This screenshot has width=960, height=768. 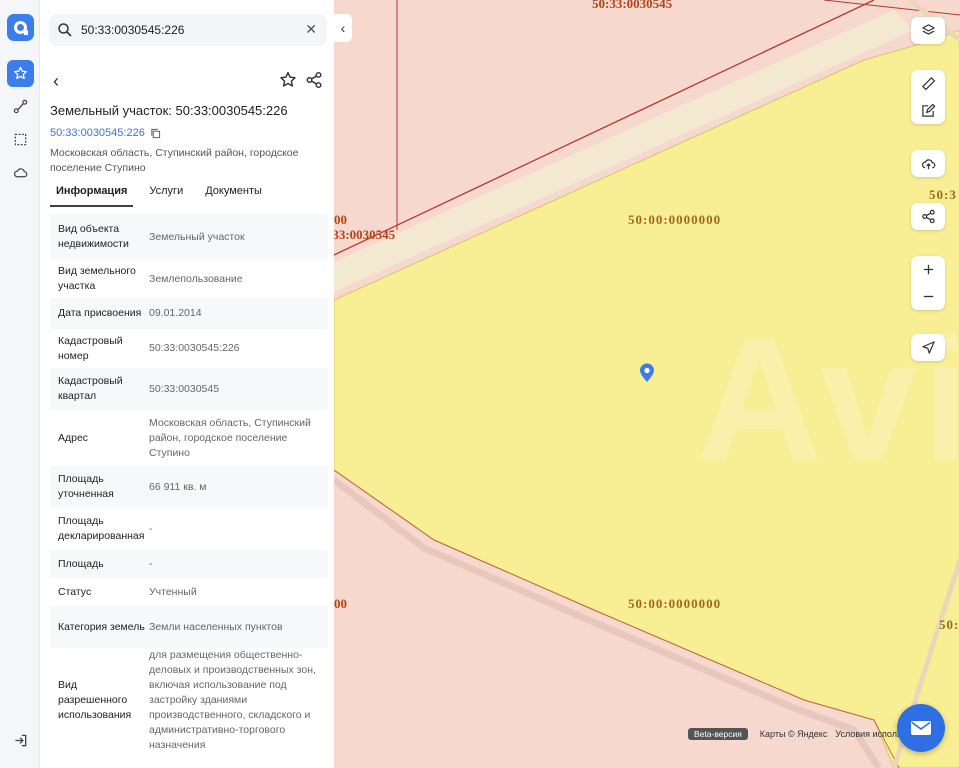 I want to click on ruler-button, so click(x=928, y=83).